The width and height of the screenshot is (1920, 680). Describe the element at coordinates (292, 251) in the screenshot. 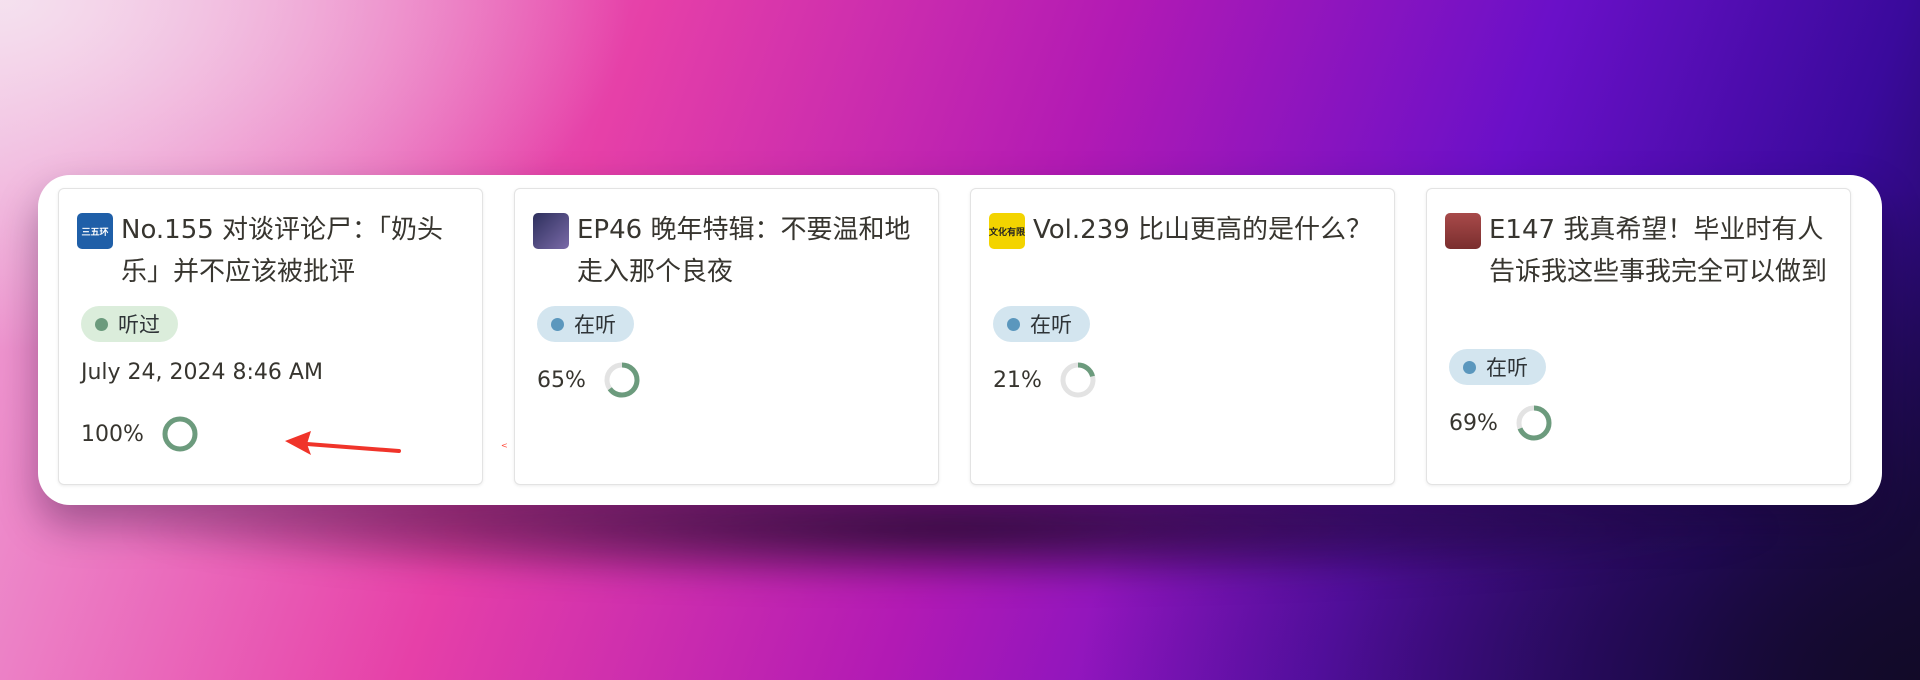

I see `episode-title: No.155 对谈评论尸：「奶头乐」并不应该被批评` at that location.